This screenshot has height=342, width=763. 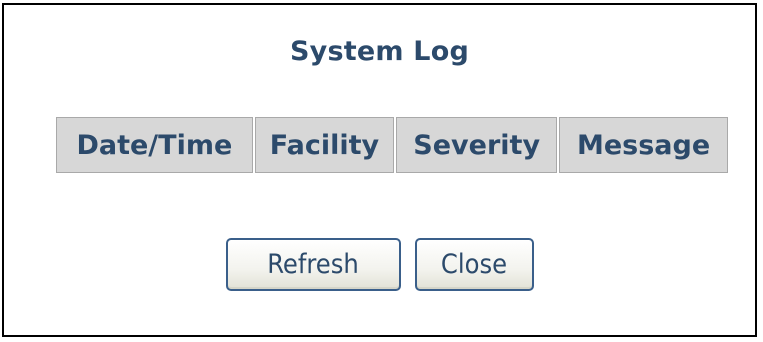 What do you see at coordinates (324, 145) in the screenshot?
I see `column-header-facility: Facility` at bounding box center [324, 145].